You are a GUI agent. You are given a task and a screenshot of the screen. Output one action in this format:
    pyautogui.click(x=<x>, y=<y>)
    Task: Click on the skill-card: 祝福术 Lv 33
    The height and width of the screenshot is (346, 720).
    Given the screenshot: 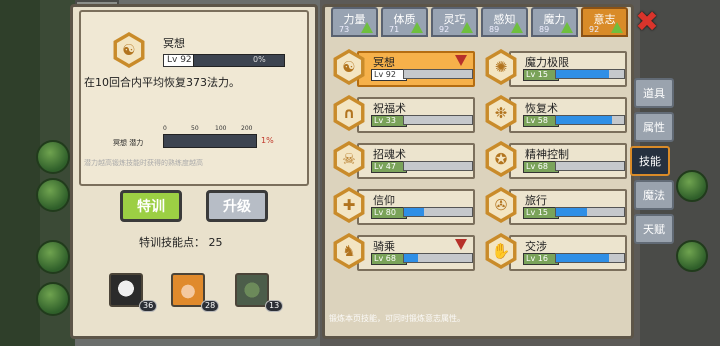 What is the action you would take?
    pyautogui.click(x=416, y=115)
    